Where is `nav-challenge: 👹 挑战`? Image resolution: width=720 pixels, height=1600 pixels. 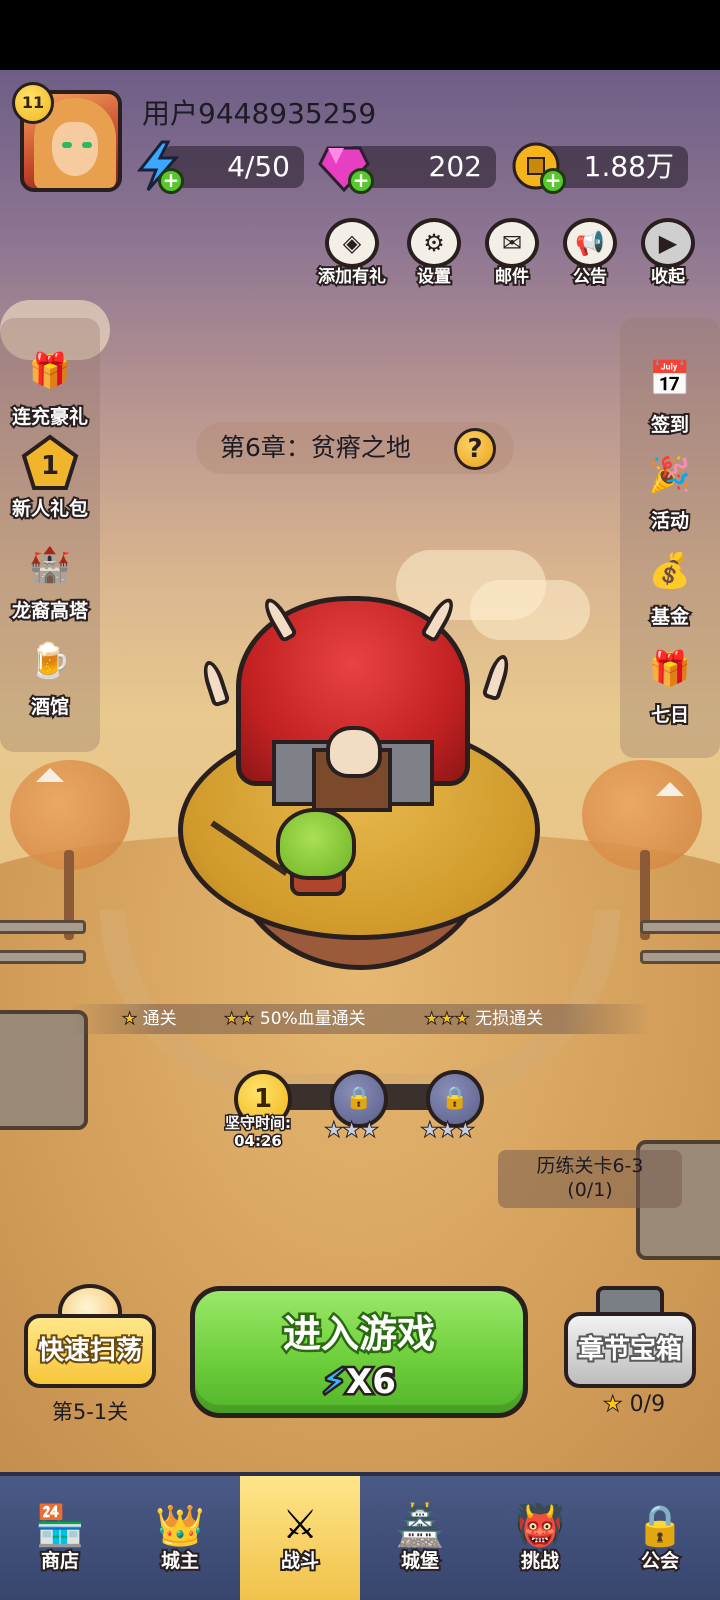
nav-challenge: 👹 挑战 is located at coordinates (540, 1538).